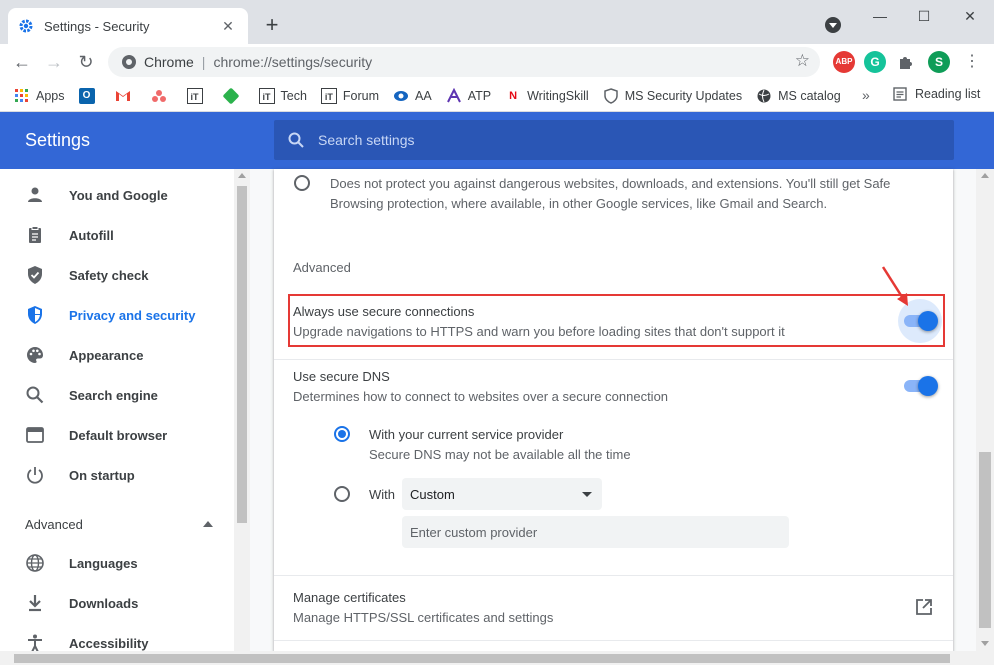 This screenshot has width=994, height=665. Describe the element at coordinates (242, 354) in the screenshot. I see `sidebar-scroll-thumb` at that location.